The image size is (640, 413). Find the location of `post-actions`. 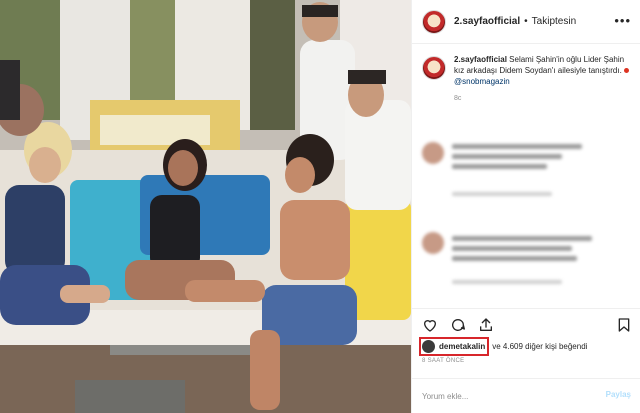

post-actions is located at coordinates (526, 324).